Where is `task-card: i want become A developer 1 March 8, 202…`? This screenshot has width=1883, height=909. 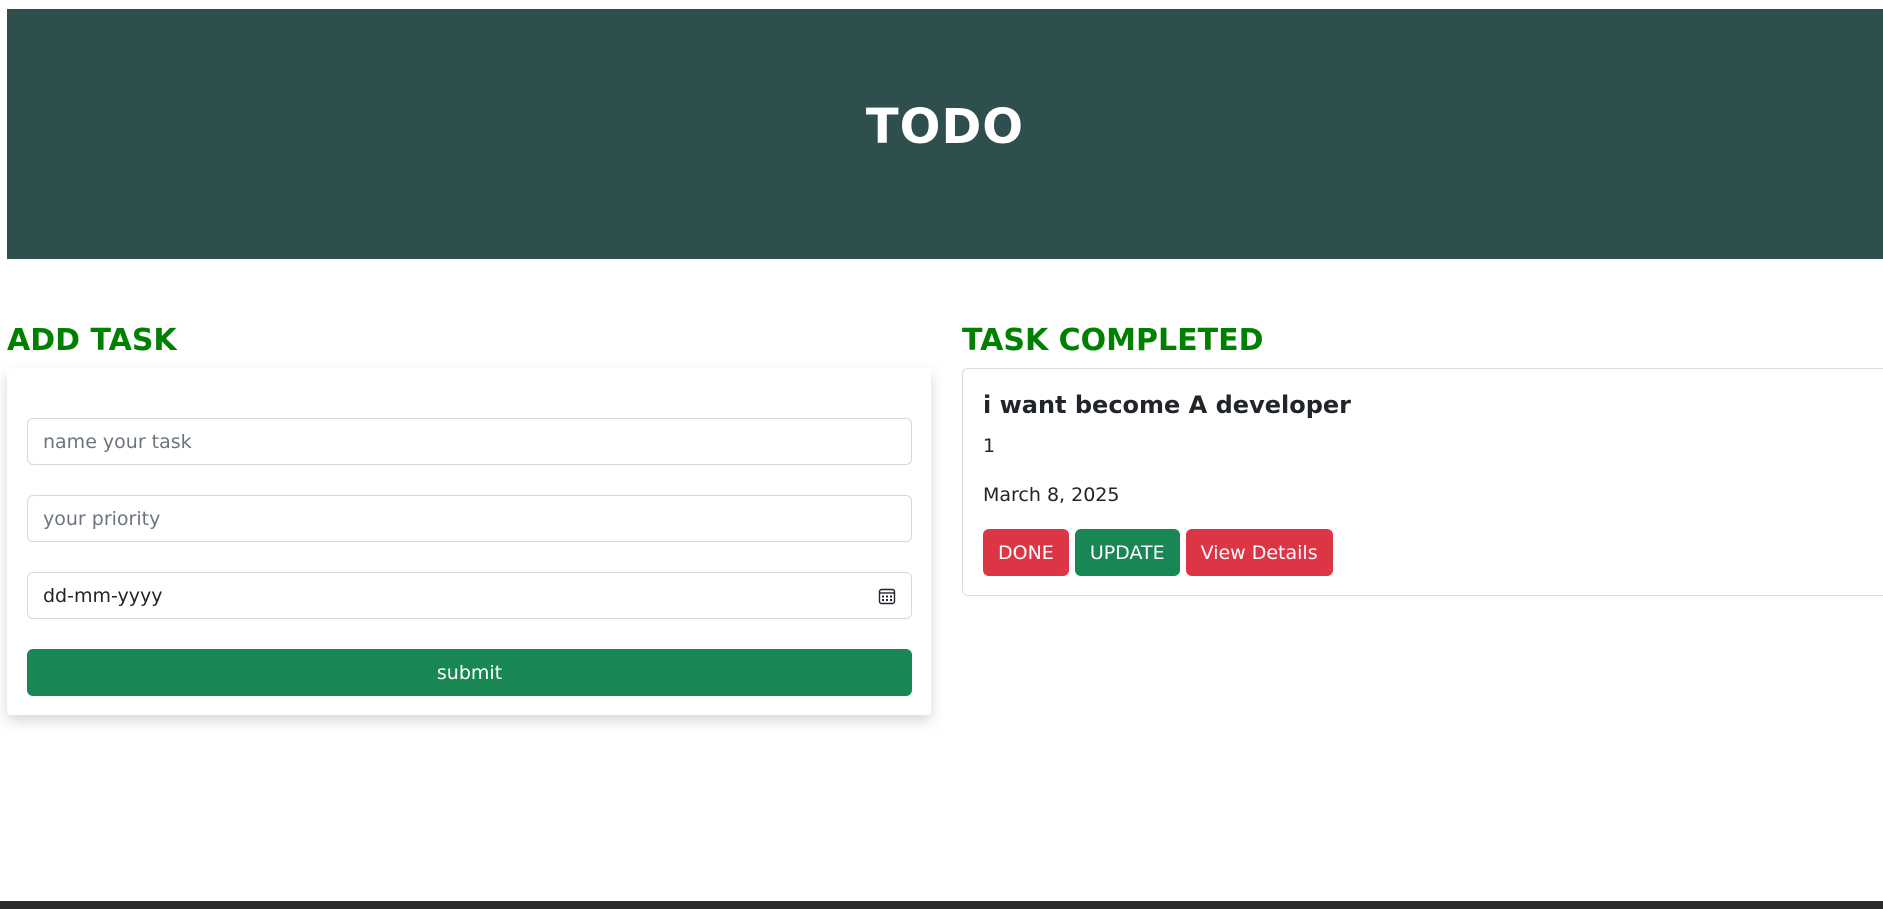 task-card: i want become A developer 1 March 8, 202… is located at coordinates (1422, 482).